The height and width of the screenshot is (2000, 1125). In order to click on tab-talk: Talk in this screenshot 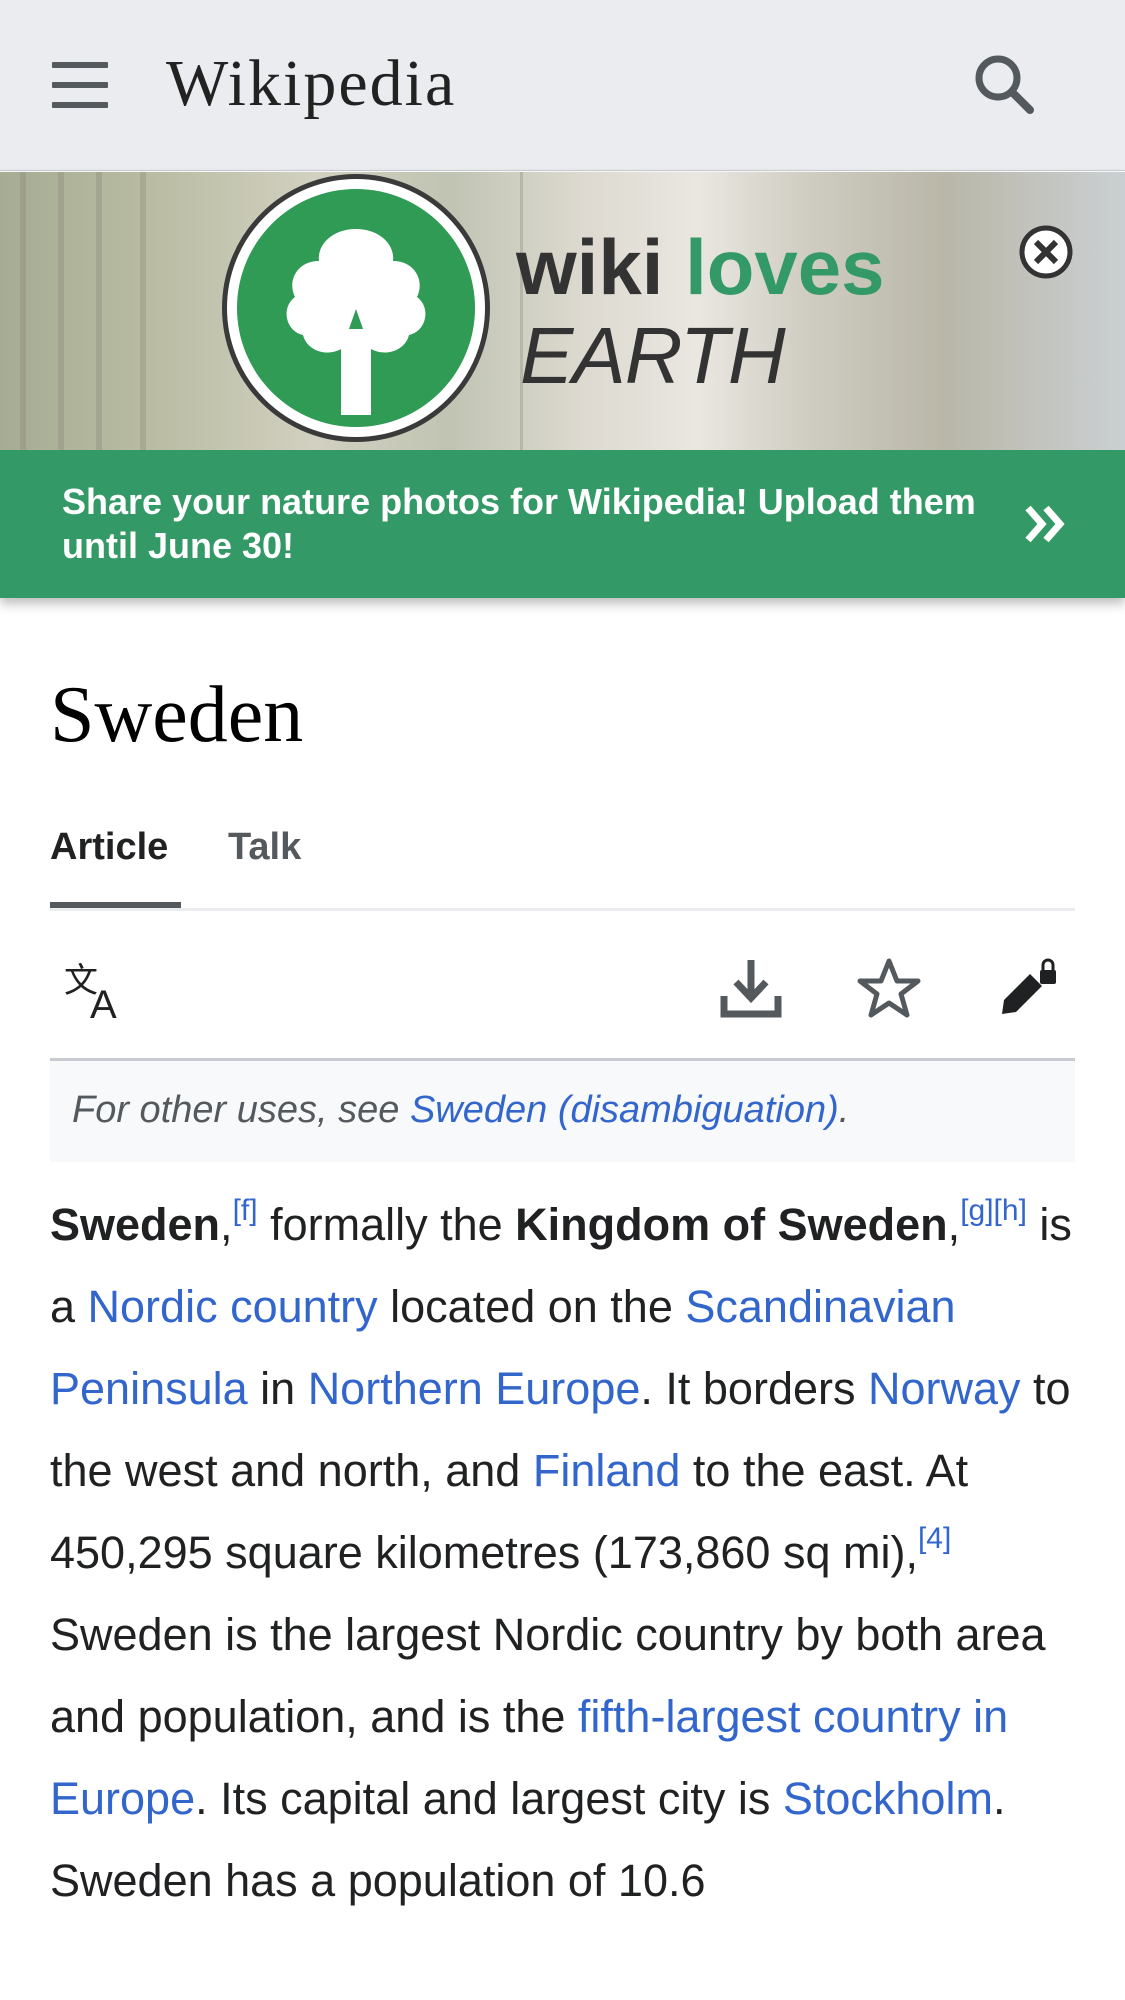, I will do `click(264, 847)`.